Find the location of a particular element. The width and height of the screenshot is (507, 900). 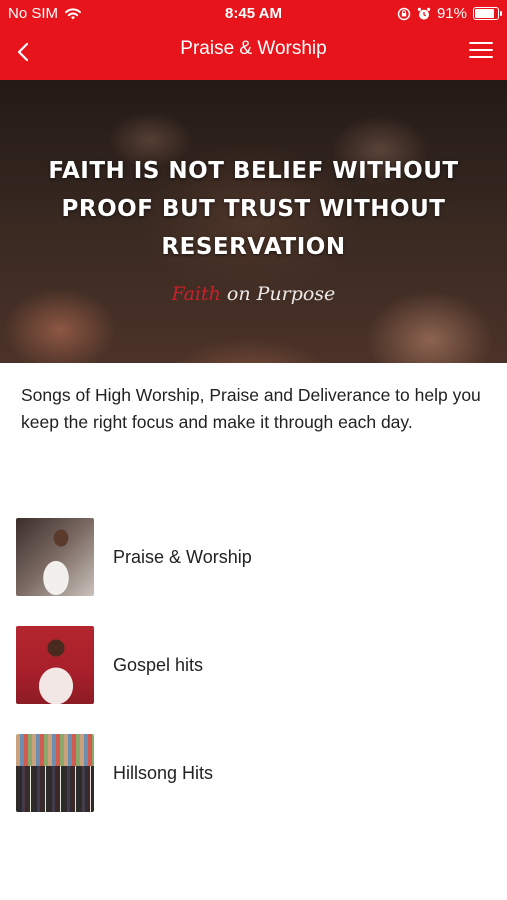

playlist-label: Hillsong Hits is located at coordinates (163, 772).